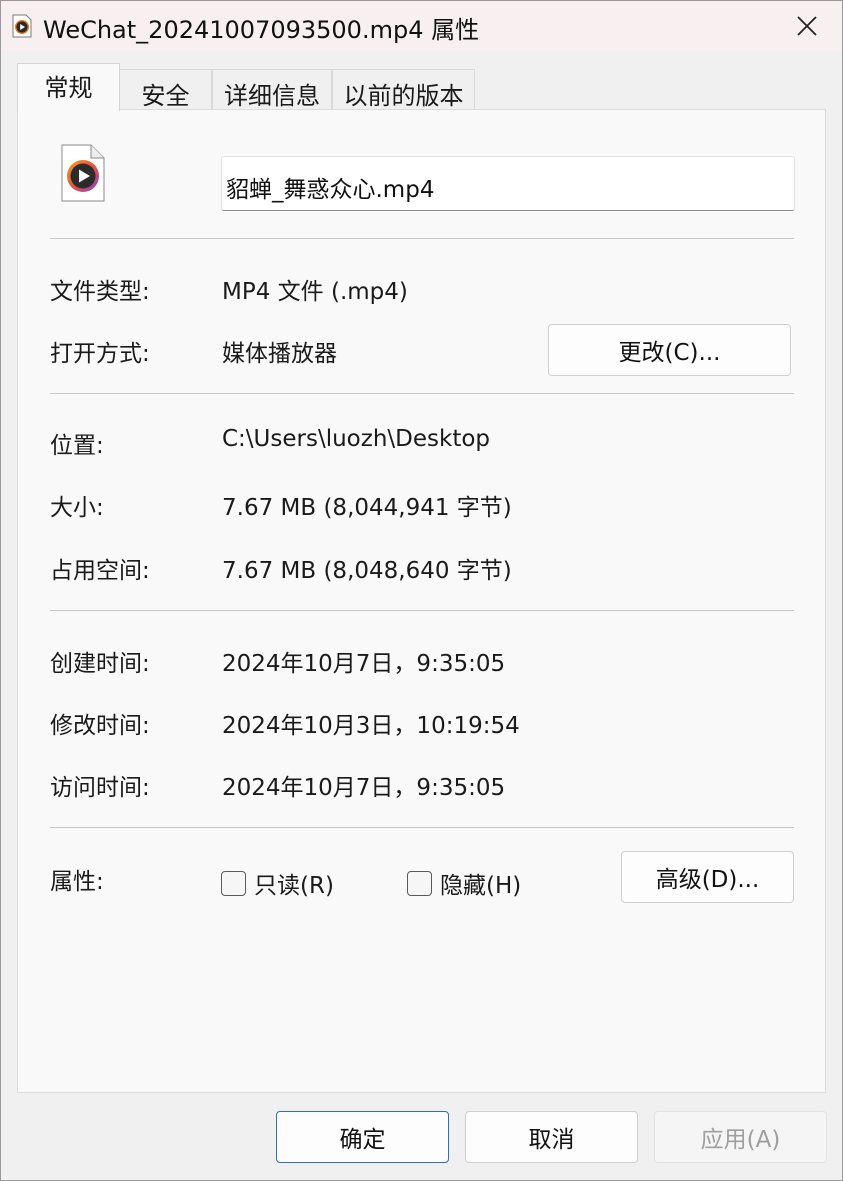  What do you see at coordinates (294, 886) in the screenshot?
I see `readonly-label: 只读(R)` at bounding box center [294, 886].